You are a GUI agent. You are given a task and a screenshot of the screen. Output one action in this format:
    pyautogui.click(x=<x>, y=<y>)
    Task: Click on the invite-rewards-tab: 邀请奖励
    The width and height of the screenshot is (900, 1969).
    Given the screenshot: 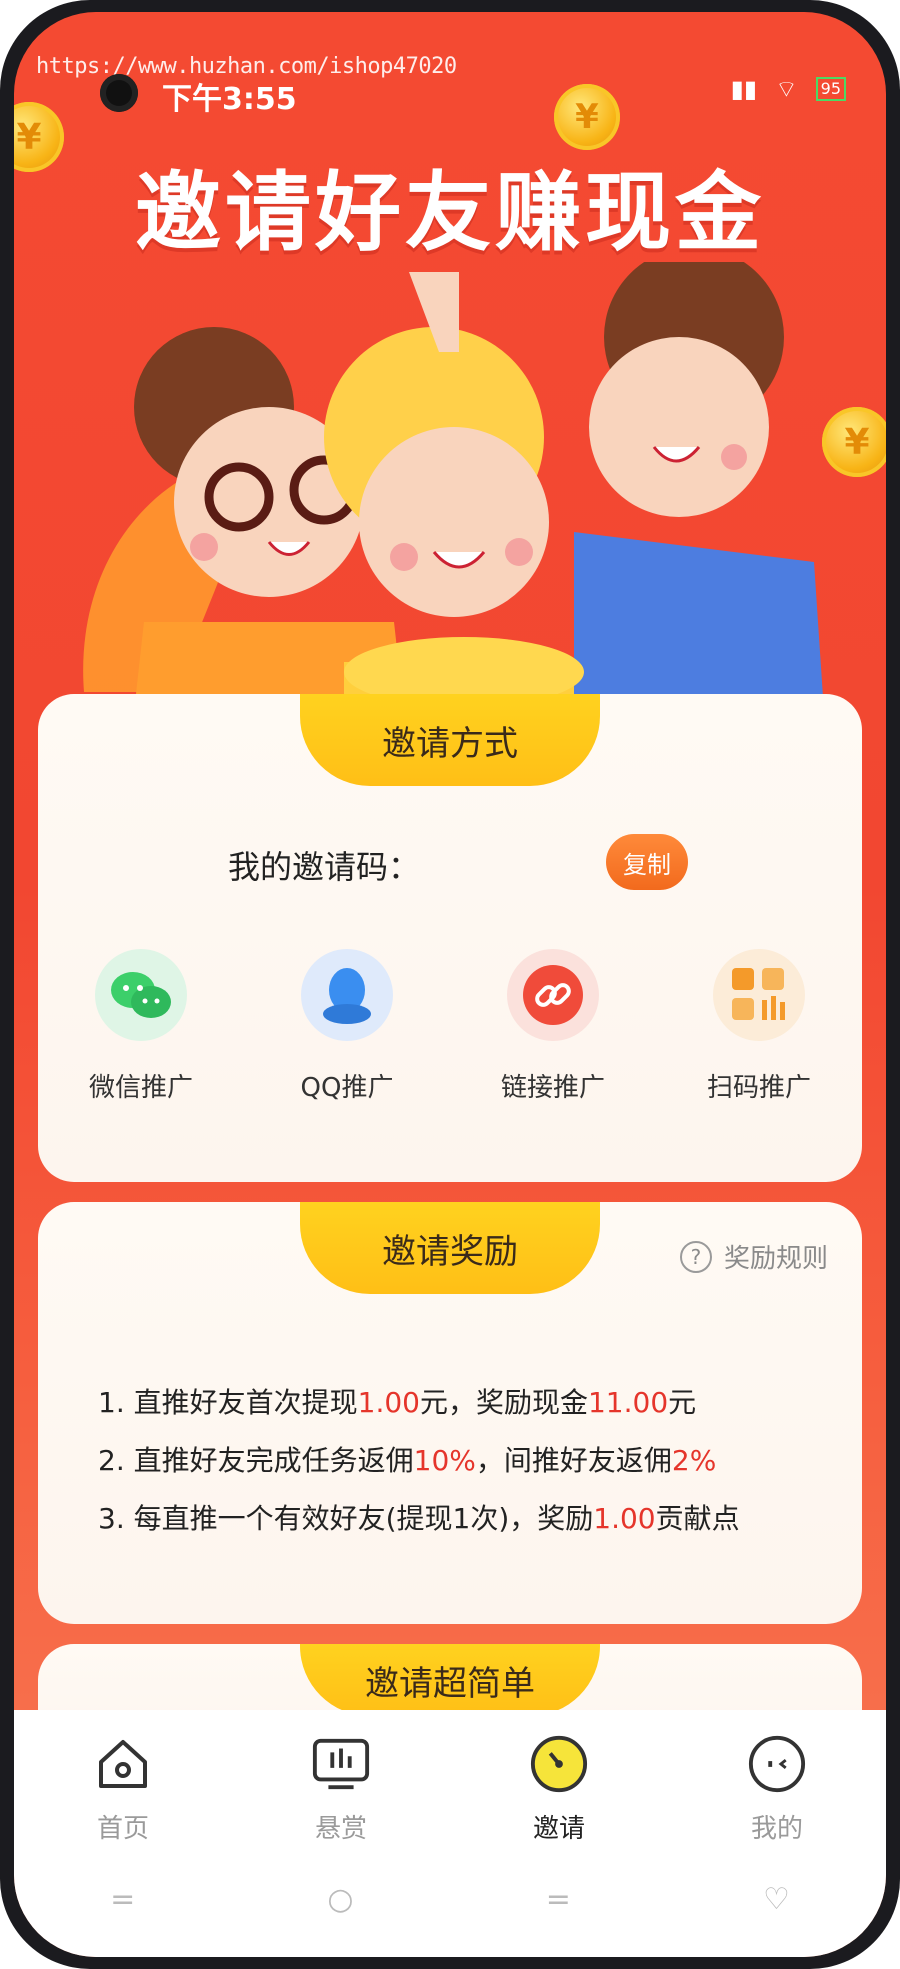 What is the action you would take?
    pyautogui.click(x=450, y=1248)
    